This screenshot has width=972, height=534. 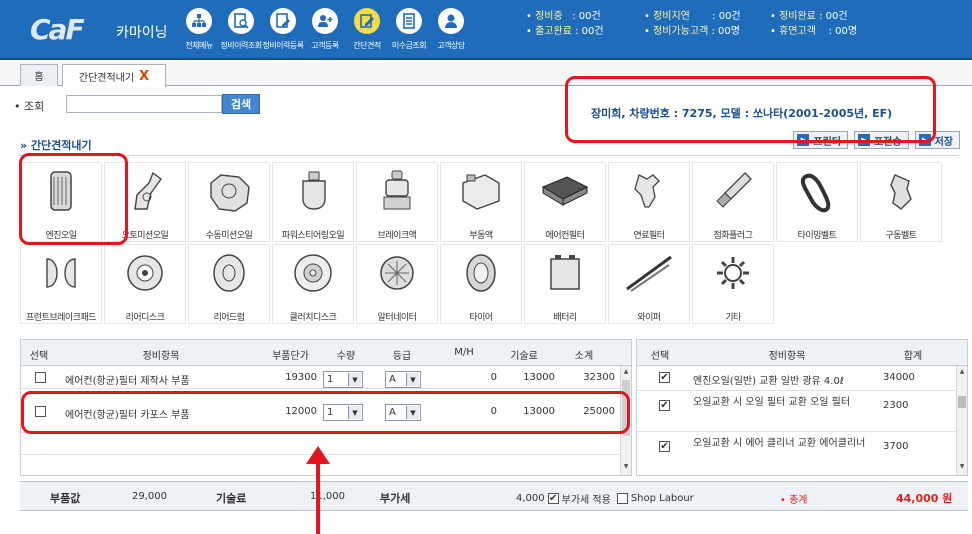 I want to click on menu-receivables: 미수금조회, so click(x=409, y=31).